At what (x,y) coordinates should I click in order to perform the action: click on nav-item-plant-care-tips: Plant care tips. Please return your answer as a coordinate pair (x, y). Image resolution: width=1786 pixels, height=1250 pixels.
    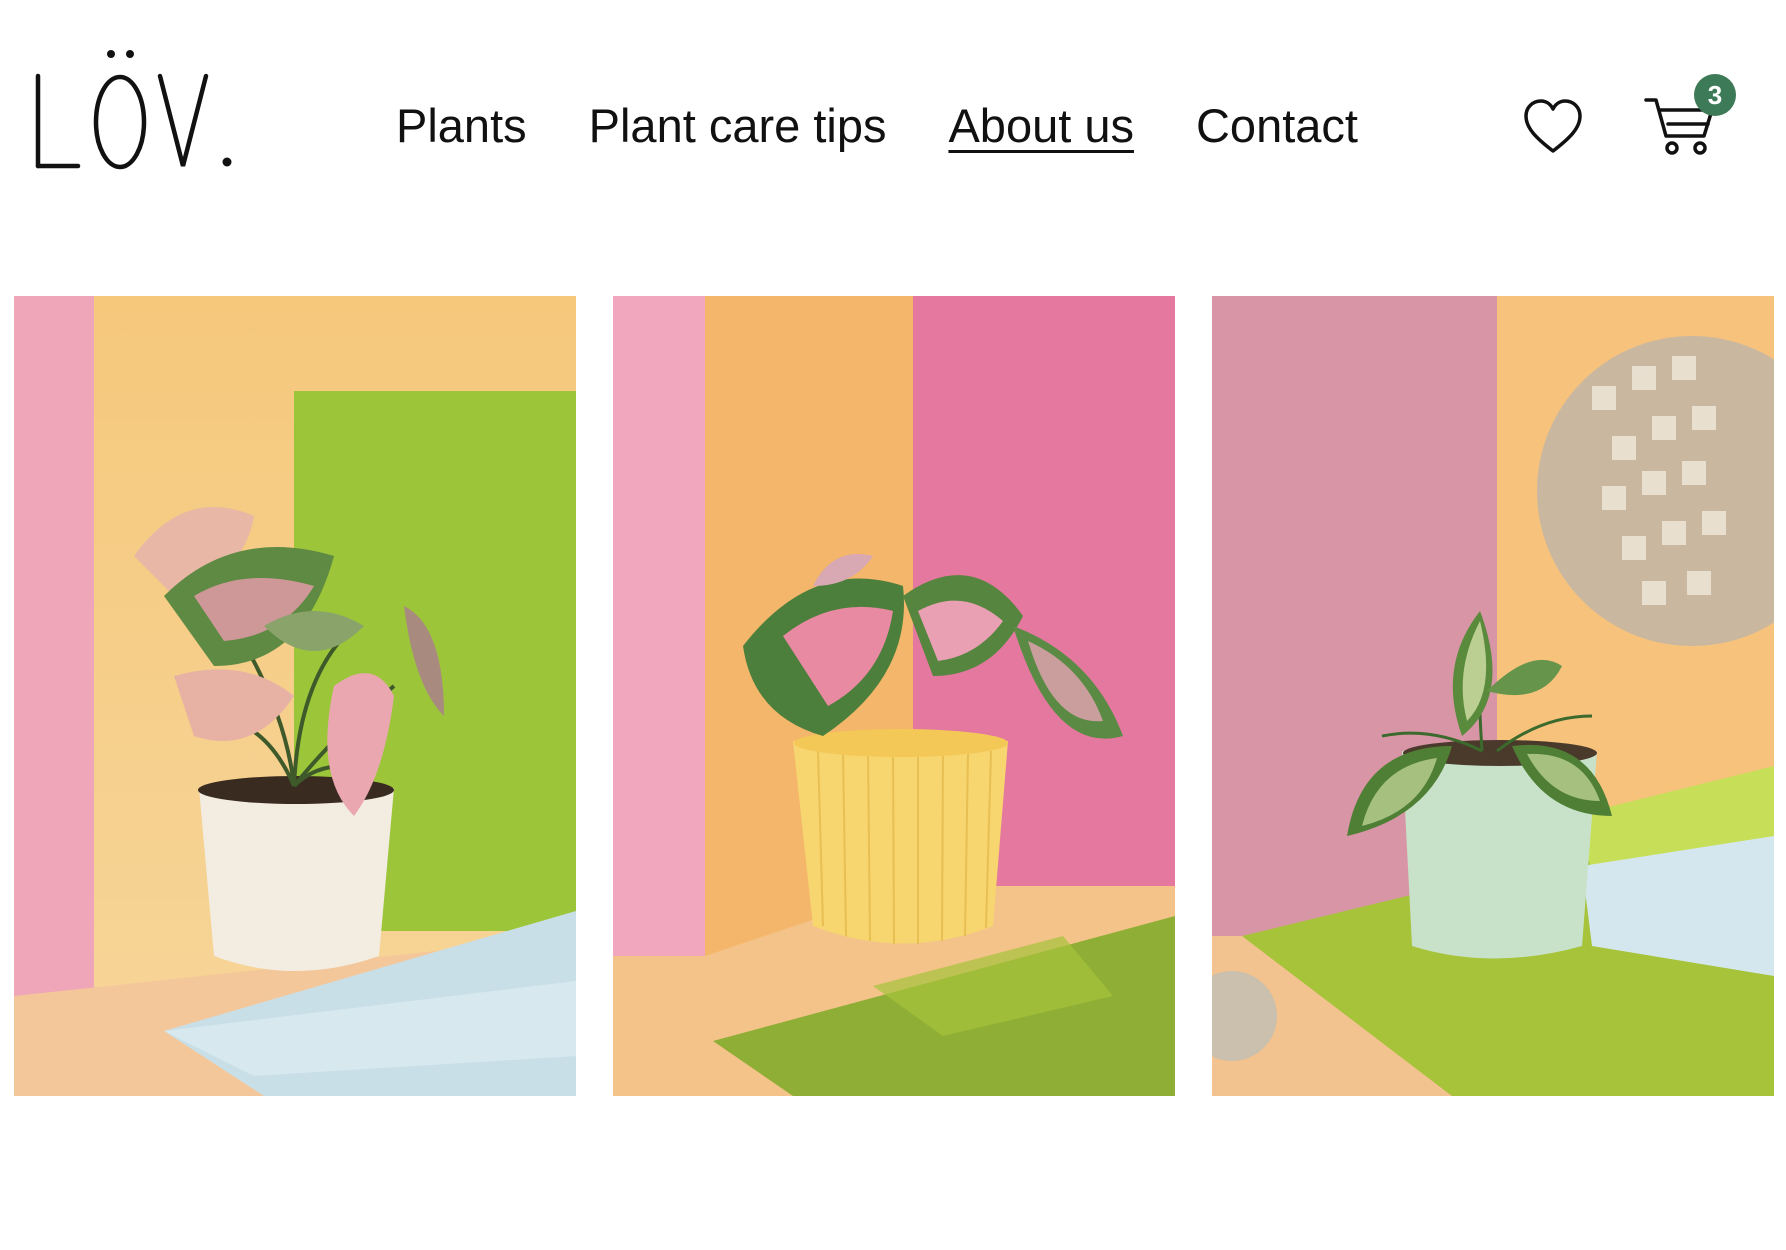
    Looking at the image, I should click on (738, 126).